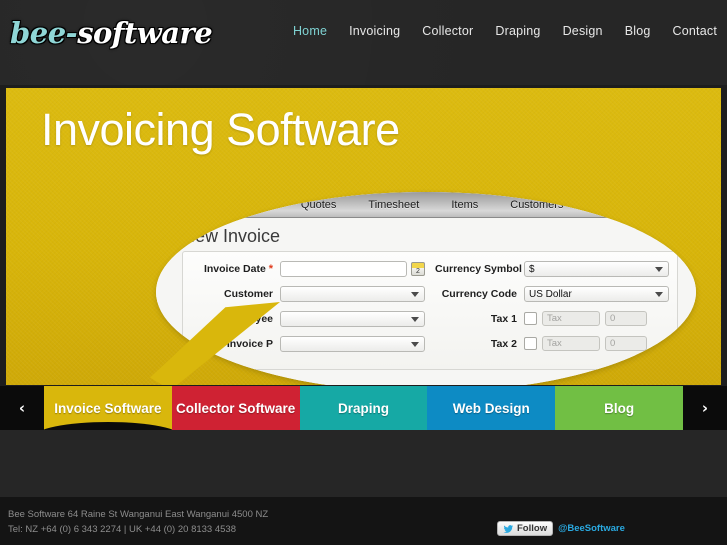  Describe the element at coordinates (310, 31) in the screenshot. I see `nav-item-home: Home` at that location.